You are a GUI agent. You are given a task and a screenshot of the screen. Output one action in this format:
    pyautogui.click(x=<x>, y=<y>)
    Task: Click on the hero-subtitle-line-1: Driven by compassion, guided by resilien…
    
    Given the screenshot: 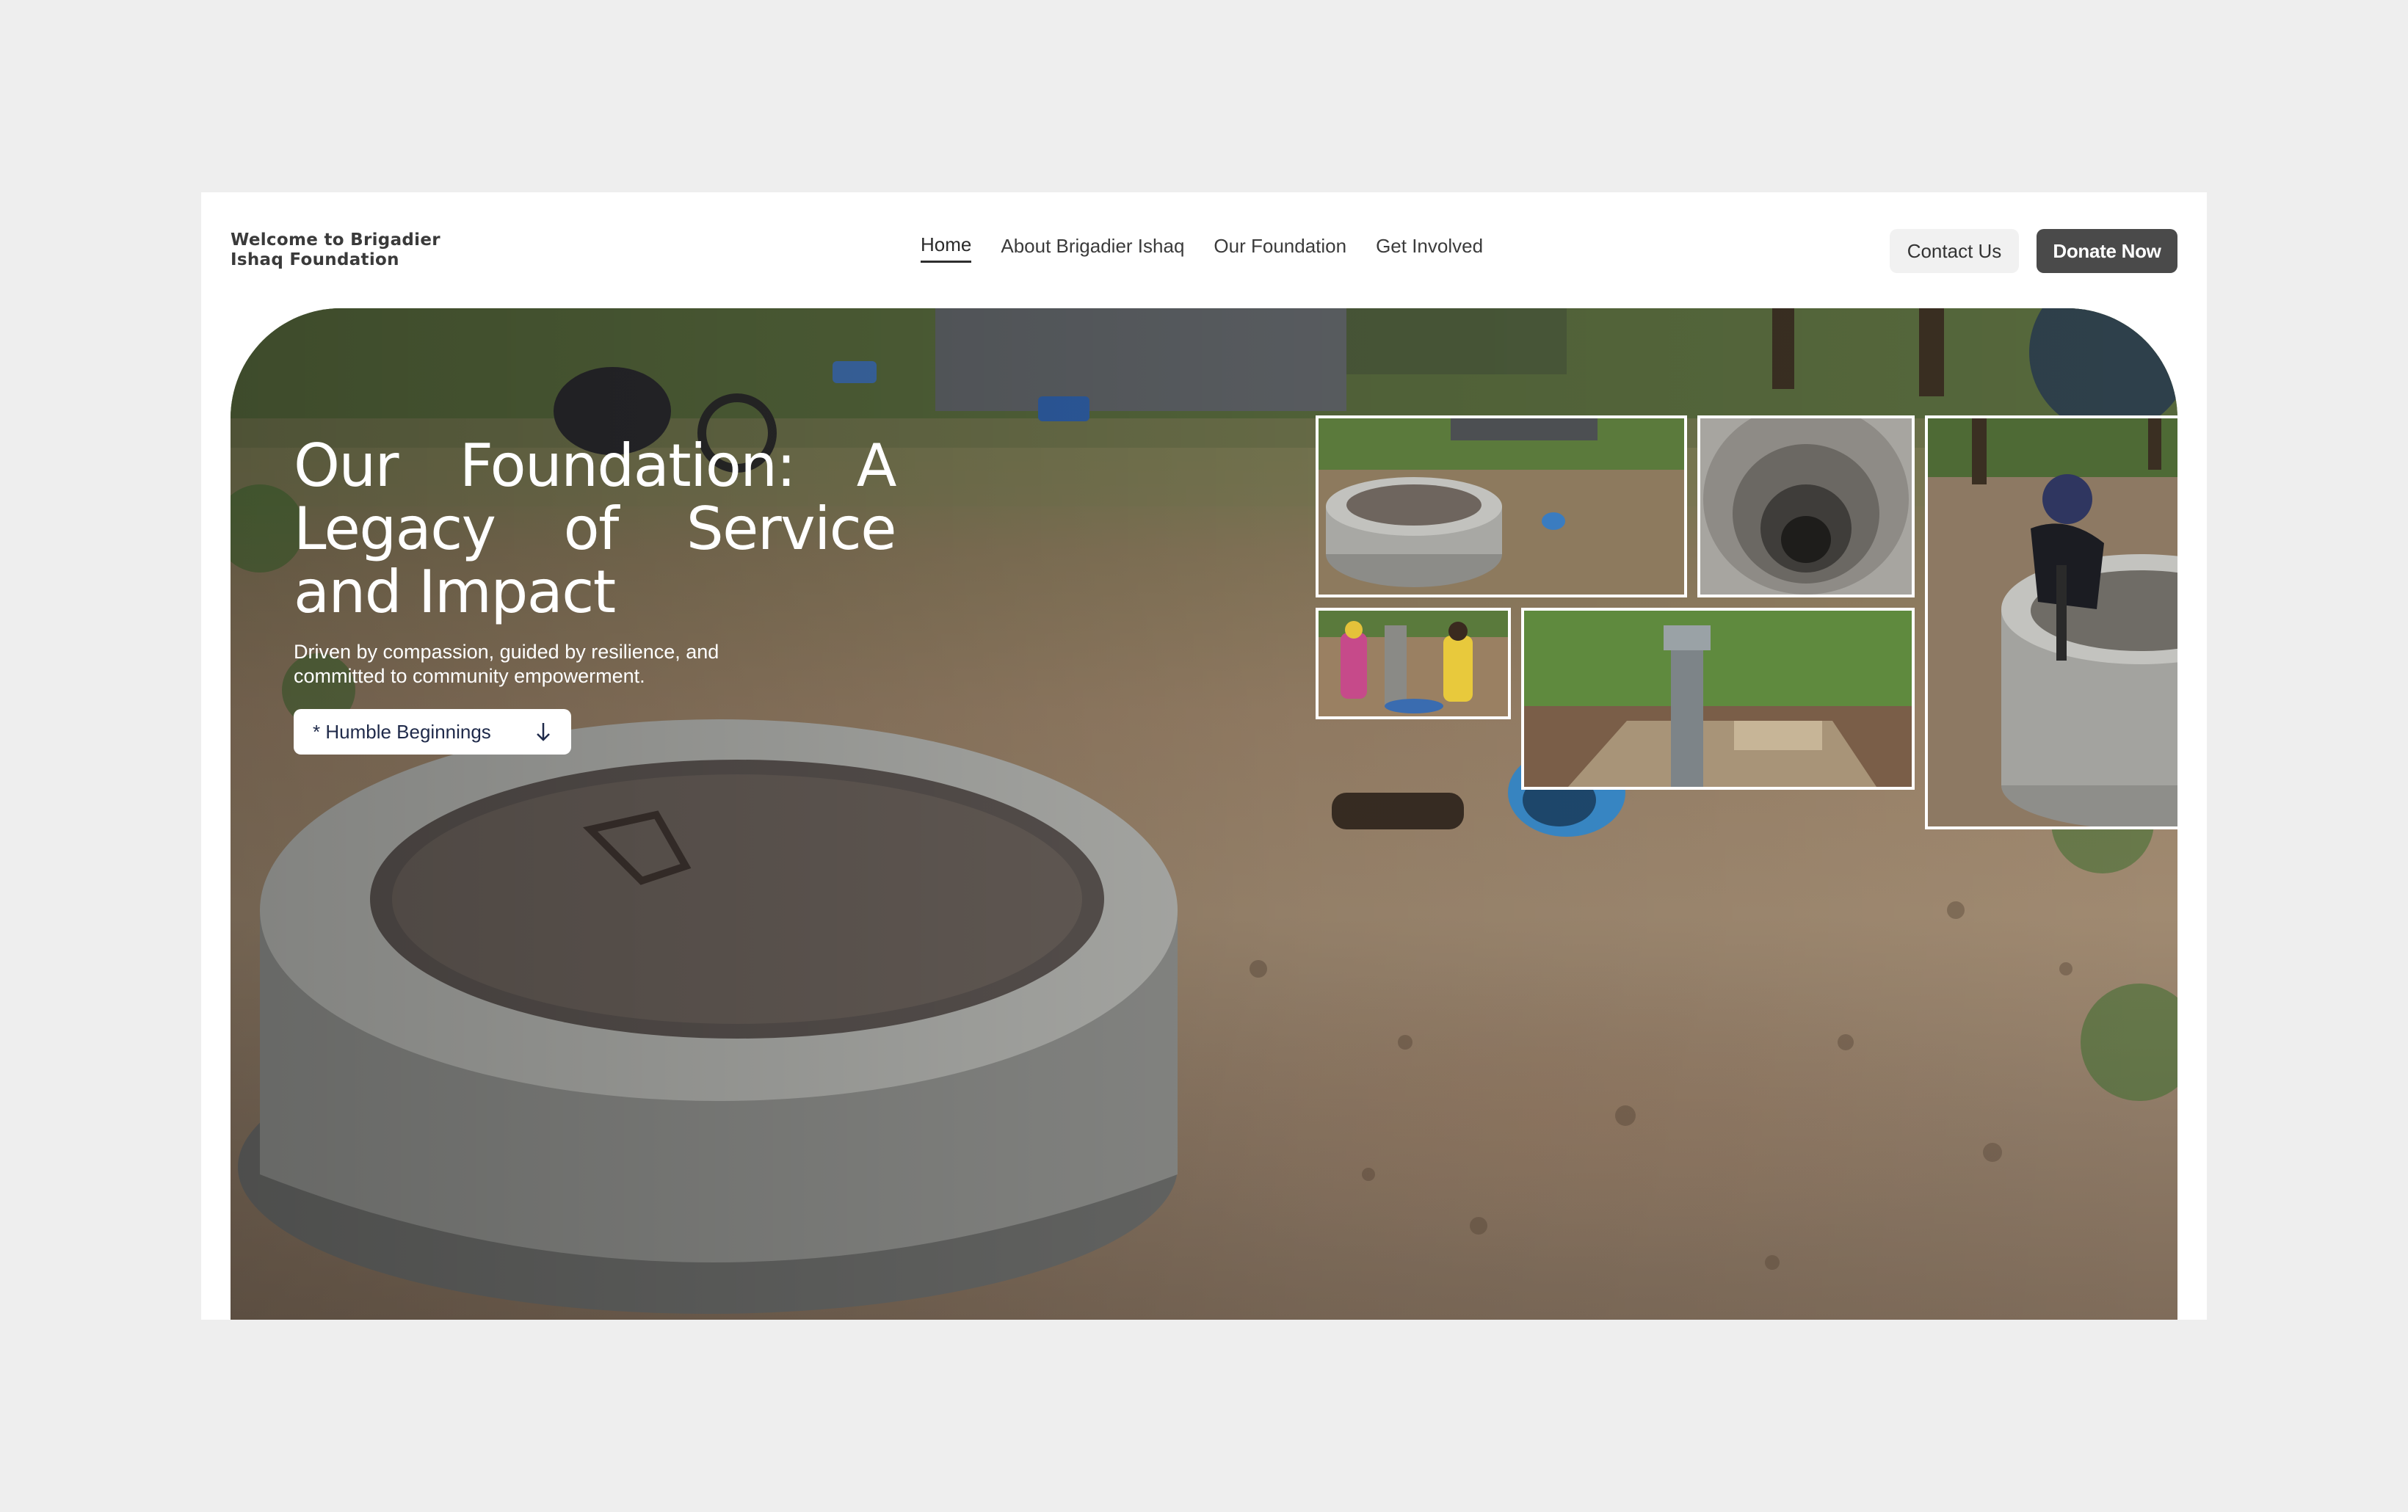 What is the action you would take?
    pyautogui.click(x=506, y=652)
    